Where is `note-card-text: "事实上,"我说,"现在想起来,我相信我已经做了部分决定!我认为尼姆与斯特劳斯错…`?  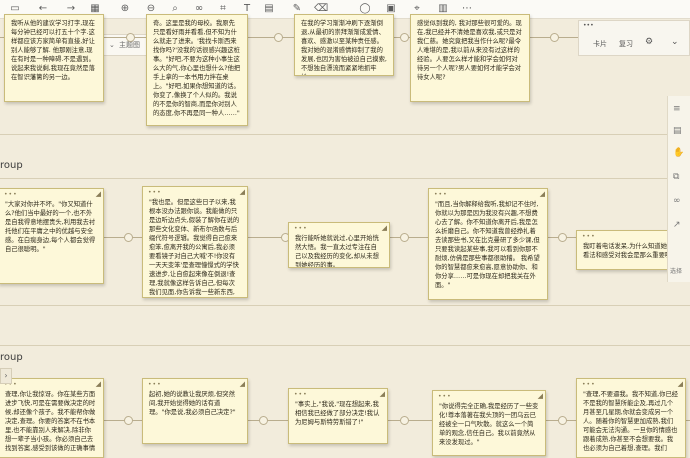 note-card-text: "事实上,"我说,"现在想起来,我相信我已经做了部分决定!我认为尼姆与斯特劳斯错… is located at coordinates (337, 413).